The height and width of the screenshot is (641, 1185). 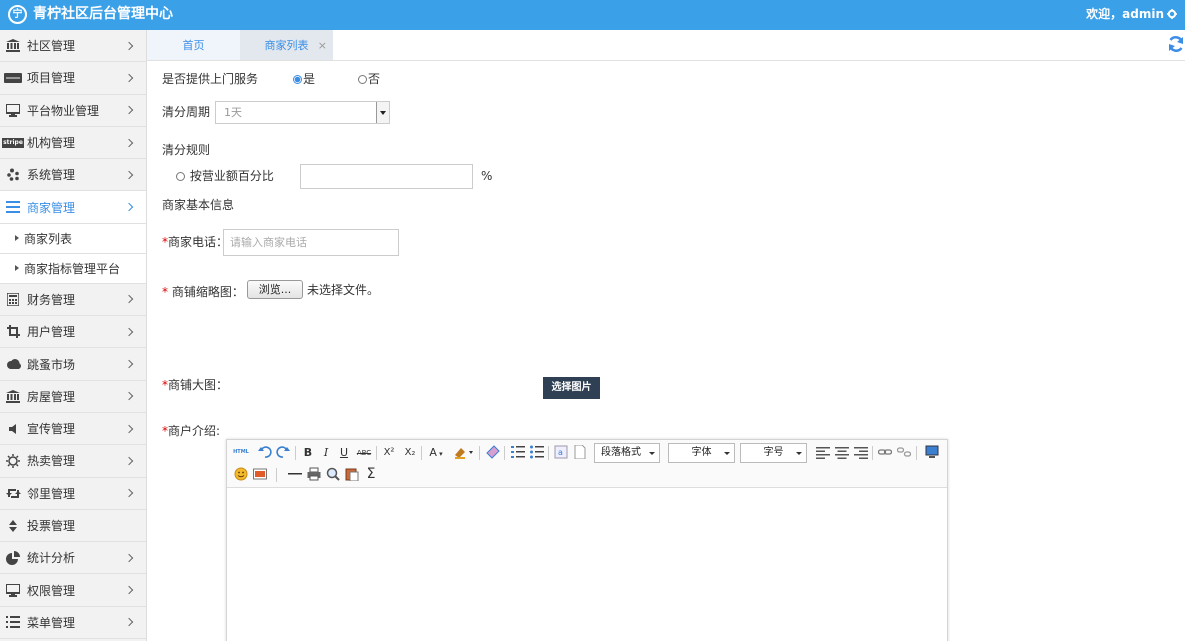 I want to click on rule-option: 按营业额百分比, so click(x=225, y=176).